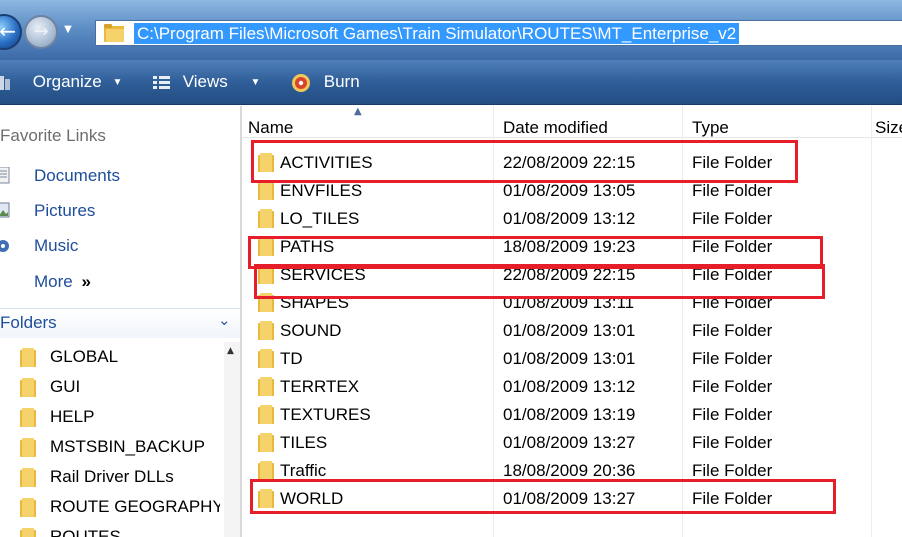 The width and height of the screenshot is (902, 537). I want to click on column-header-size: Size, so click(888, 122).